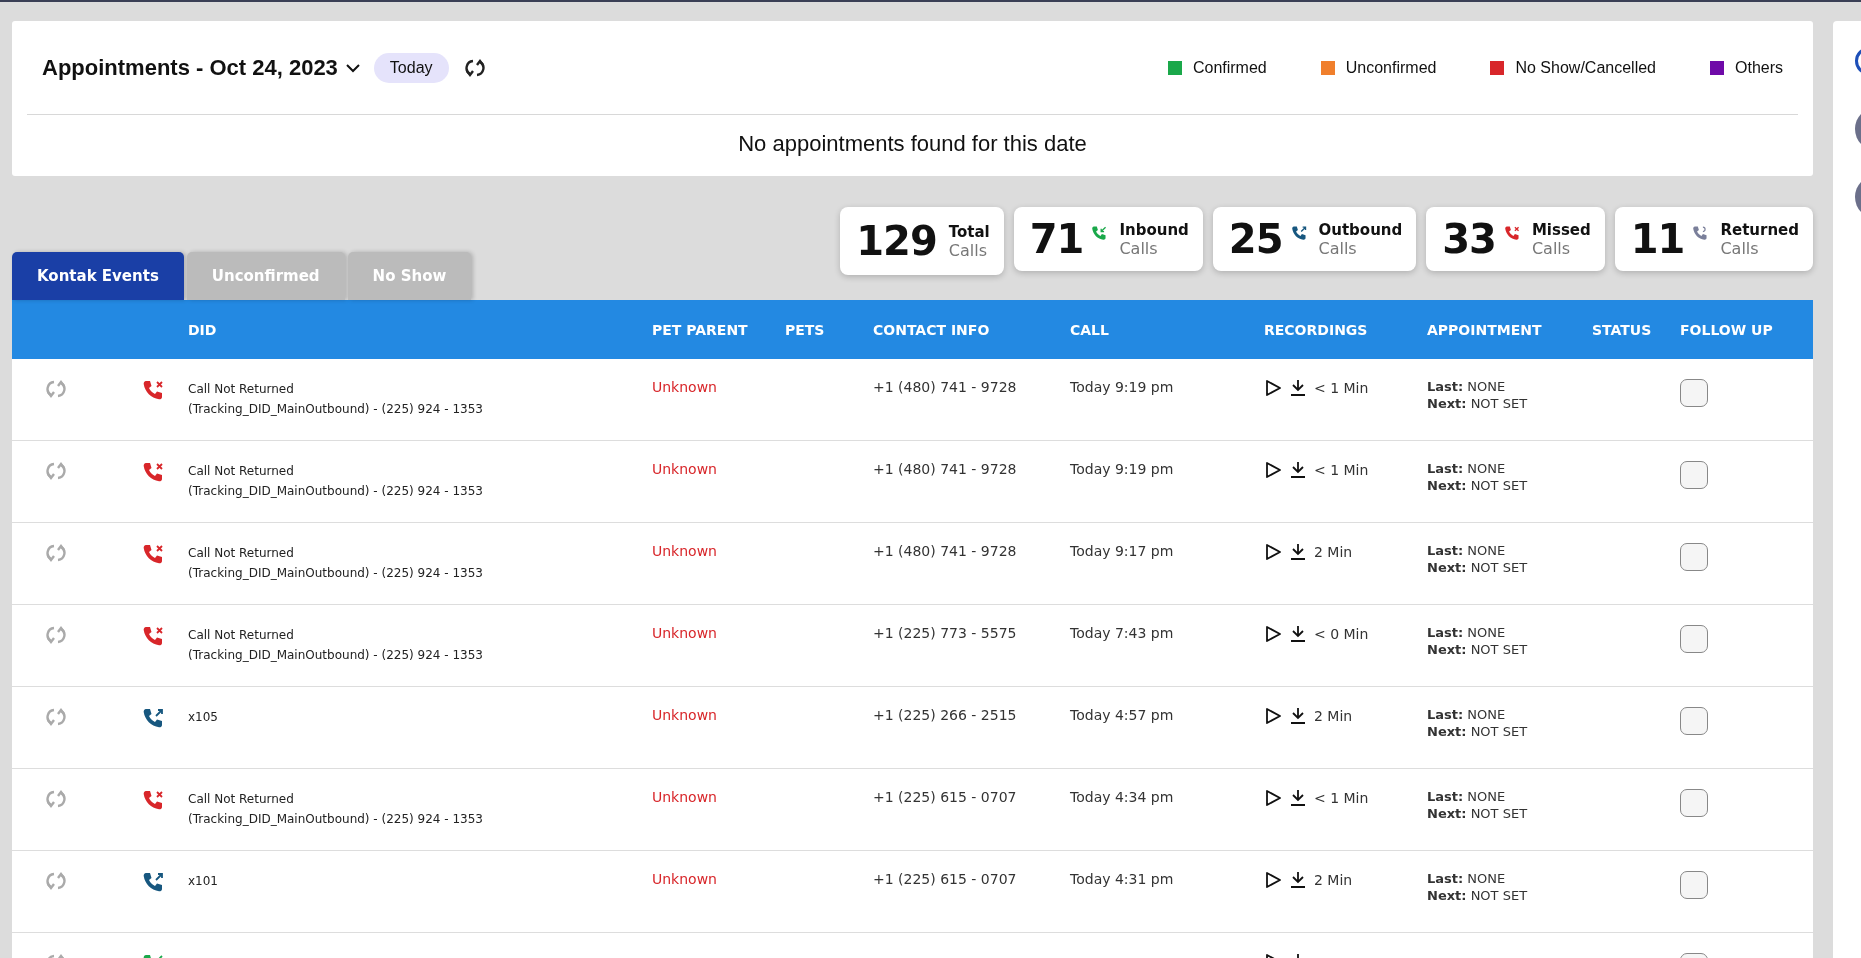 Image resolution: width=1861 pixels, height=958 pixels. I want to click on call-time: Today 4:31 pm, so click(1122, 879).